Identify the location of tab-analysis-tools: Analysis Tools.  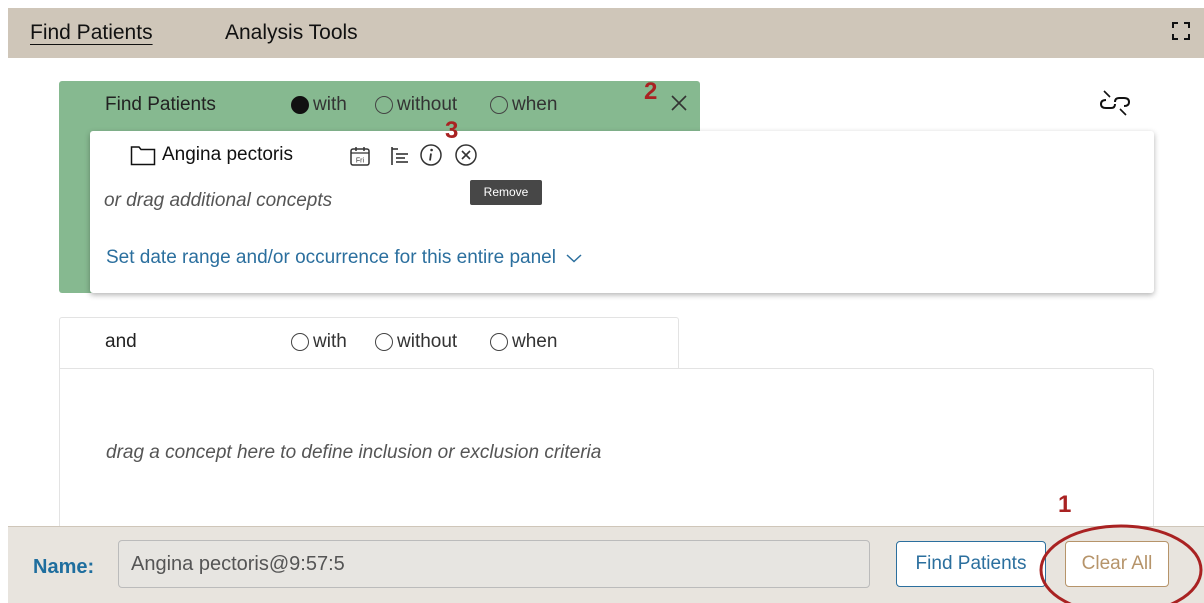
(291, 33).